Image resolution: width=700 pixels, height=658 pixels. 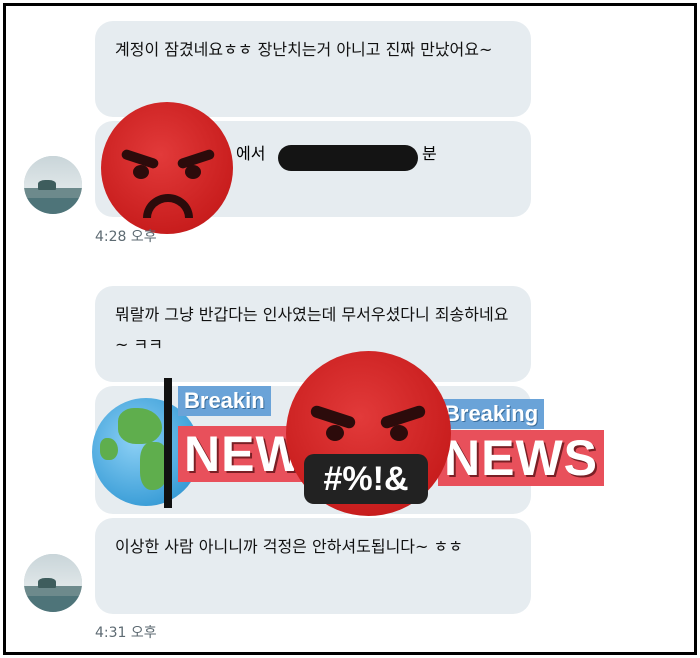 I want to click on redacted-block, so click(x=348, y=158).